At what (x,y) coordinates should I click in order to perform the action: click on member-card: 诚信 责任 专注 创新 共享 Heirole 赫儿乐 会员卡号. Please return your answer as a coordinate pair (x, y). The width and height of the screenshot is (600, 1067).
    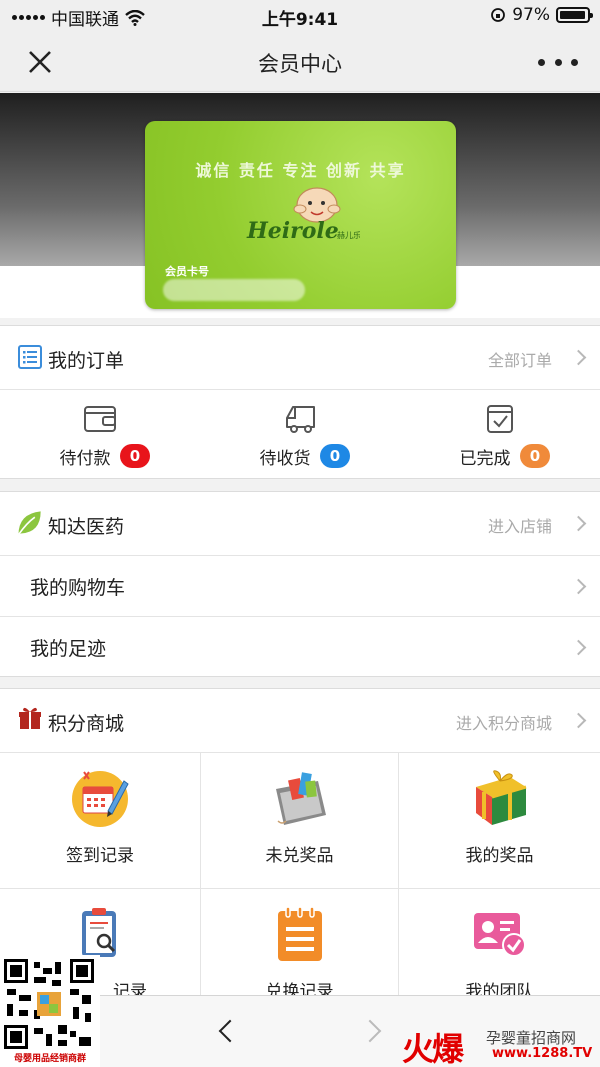
    Looking at the image, I should click on (300, 215).